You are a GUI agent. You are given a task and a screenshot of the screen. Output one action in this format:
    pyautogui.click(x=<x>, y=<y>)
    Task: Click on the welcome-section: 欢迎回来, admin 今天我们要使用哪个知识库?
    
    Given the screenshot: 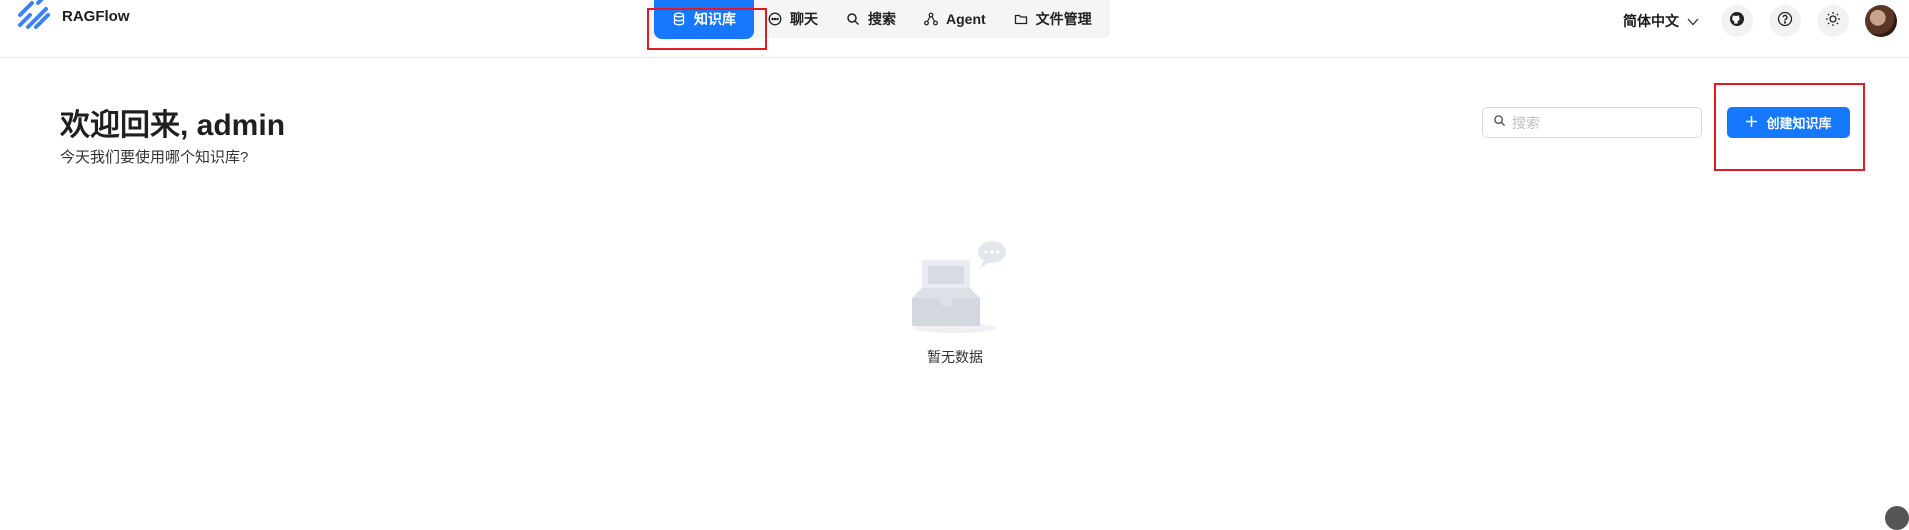 What is the action you would take?
    pyautogui.click(x=172, y=137)
    